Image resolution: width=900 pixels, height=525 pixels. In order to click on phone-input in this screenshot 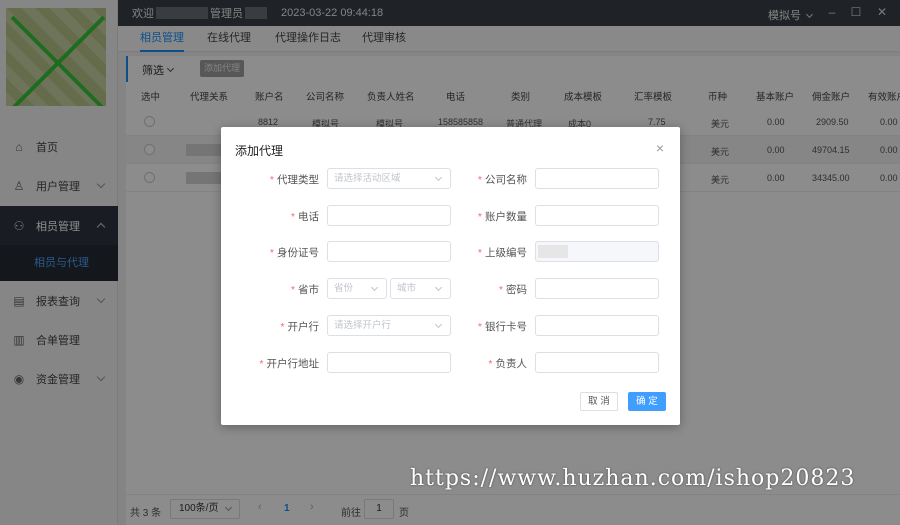, I will do `click(389, 215)`.